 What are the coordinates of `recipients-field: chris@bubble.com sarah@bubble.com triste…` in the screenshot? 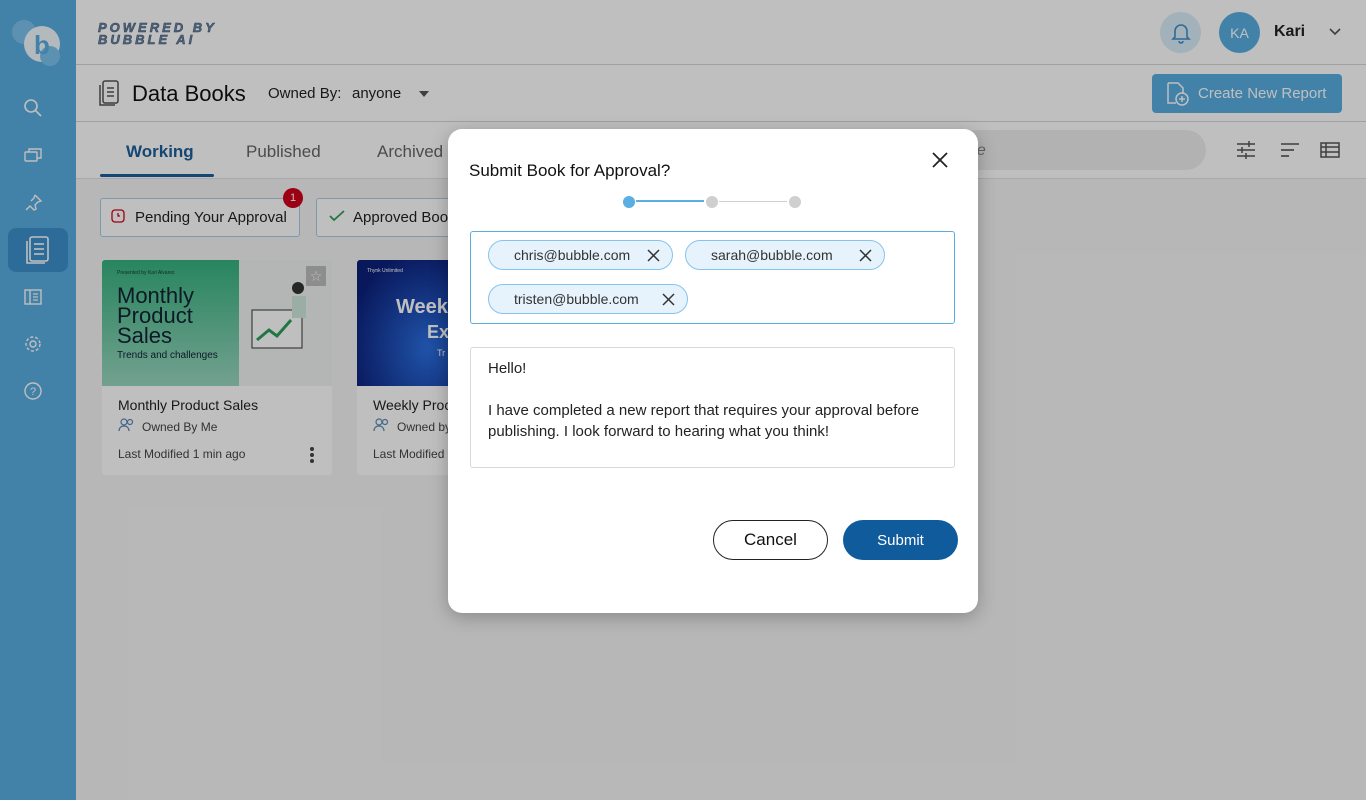 It's located at (712, 277).